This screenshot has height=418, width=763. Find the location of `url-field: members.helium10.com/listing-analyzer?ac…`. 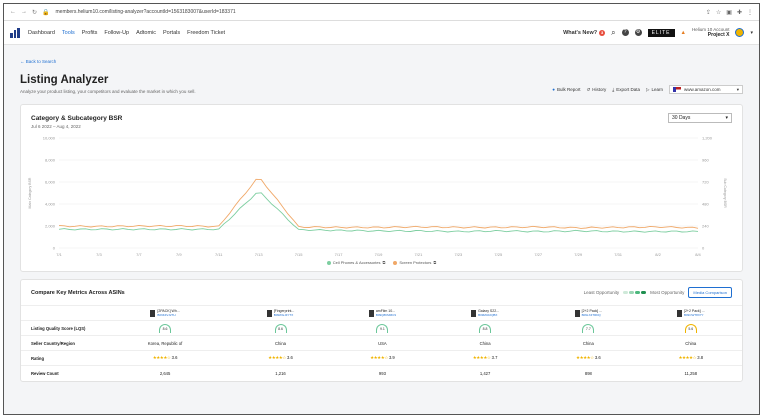

url-field: members.helium10.com/listing-analyzer?ac… is located at coordinates (381, 12).